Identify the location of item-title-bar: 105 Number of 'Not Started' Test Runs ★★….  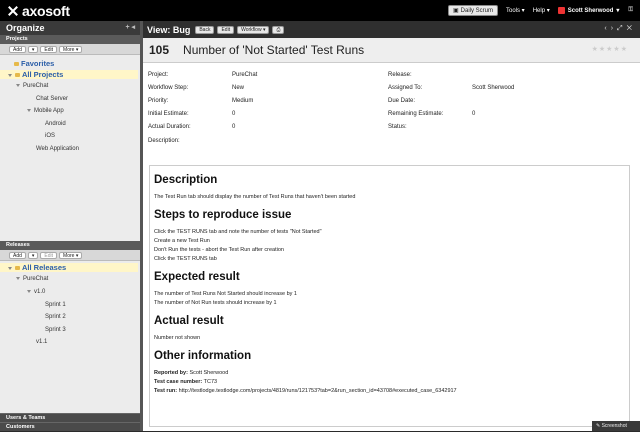
(391, 50).